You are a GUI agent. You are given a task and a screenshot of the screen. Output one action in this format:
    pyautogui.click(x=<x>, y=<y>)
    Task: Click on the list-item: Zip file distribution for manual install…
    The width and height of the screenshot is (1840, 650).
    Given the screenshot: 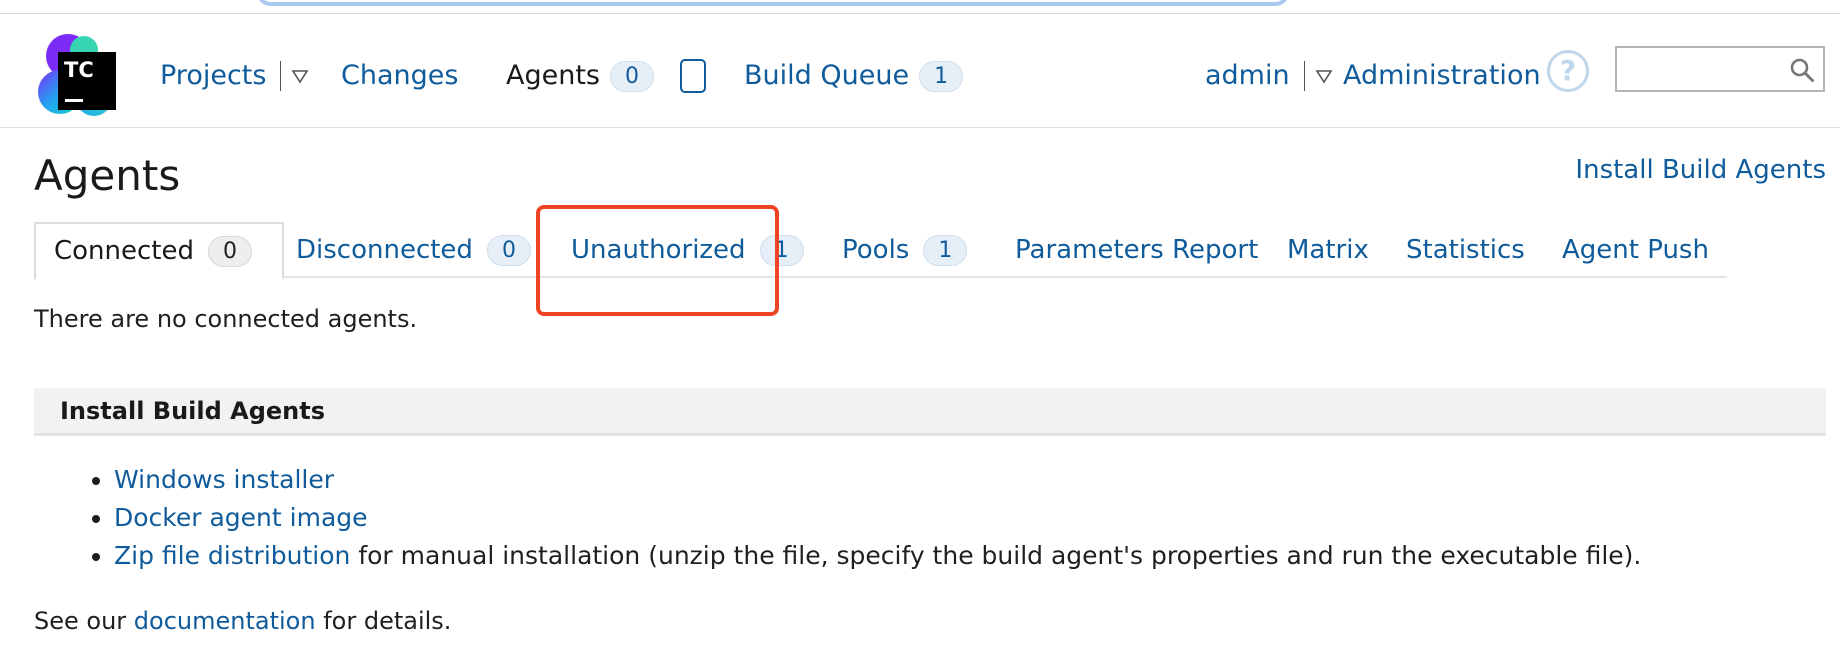 What is the action you would take?
    pyautogui.click(x=877, y=556)
    